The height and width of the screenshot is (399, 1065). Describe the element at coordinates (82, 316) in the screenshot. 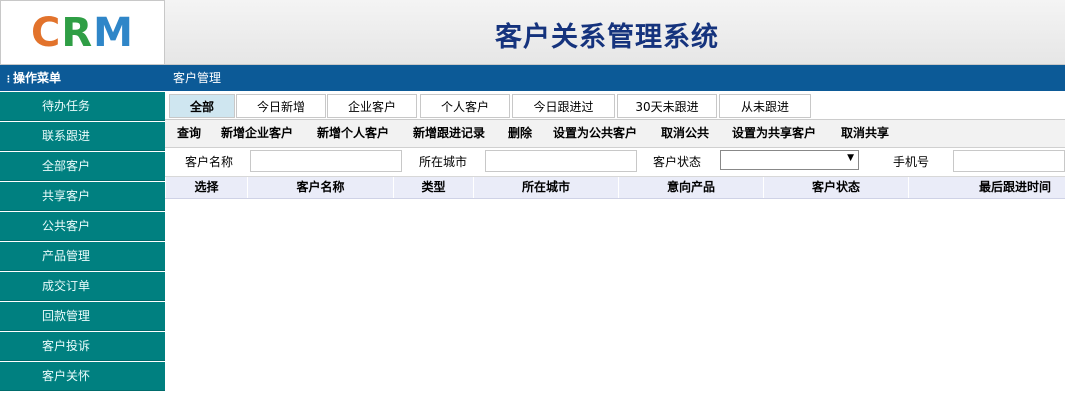

I see `sidebar-item-payments: 回款管理` at that location.